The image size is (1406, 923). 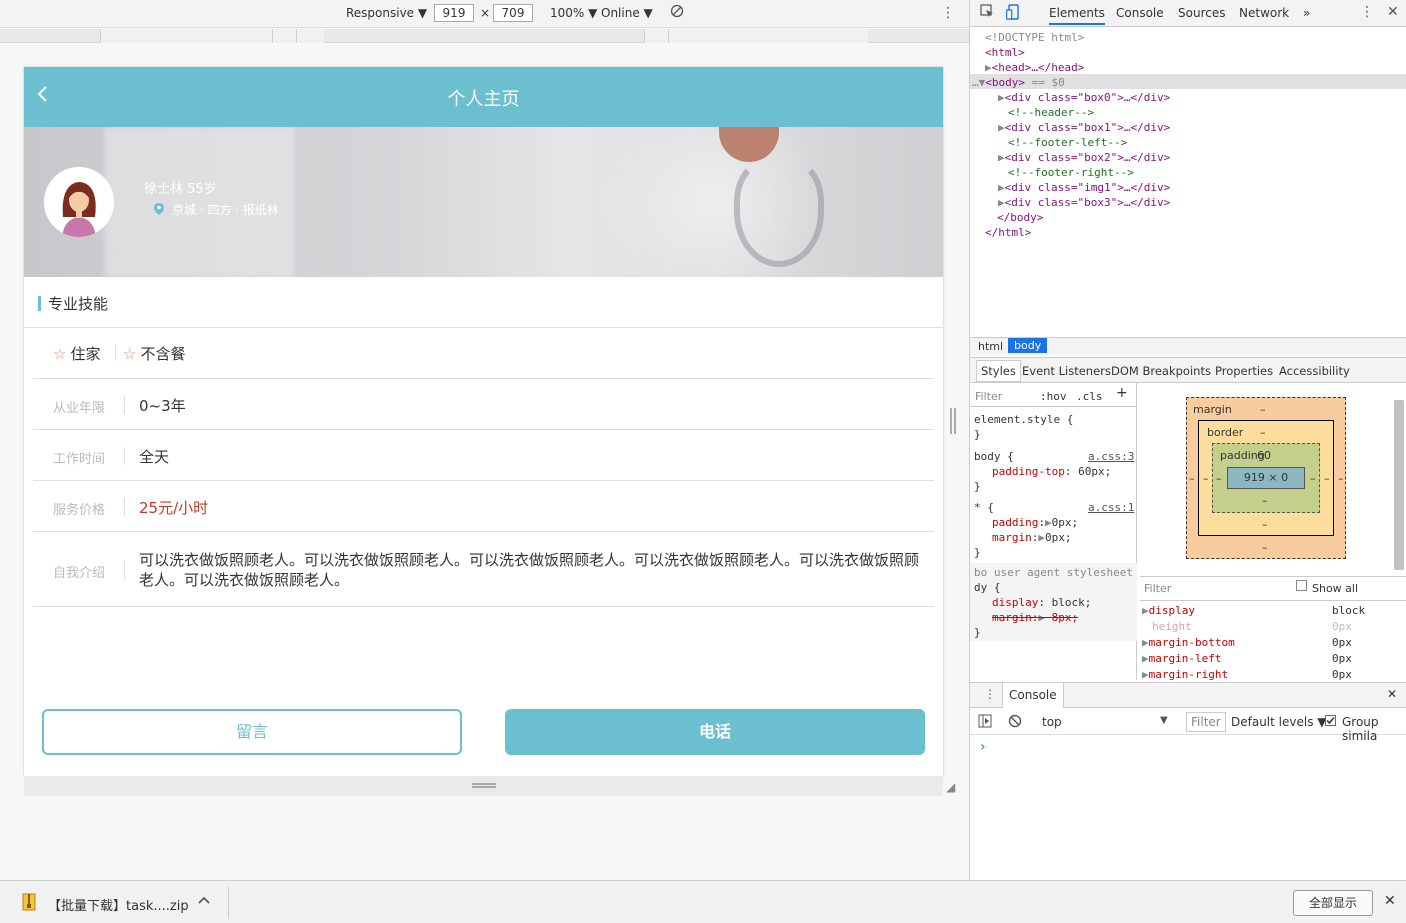 I want to click on breadcrumb-html: html, so click(x=990, y=346).